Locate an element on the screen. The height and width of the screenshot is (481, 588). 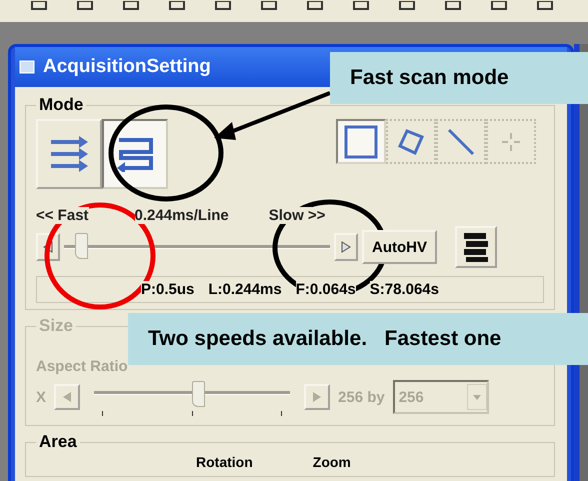
zoom-label: Zoom is located at coordinates (331, 462).